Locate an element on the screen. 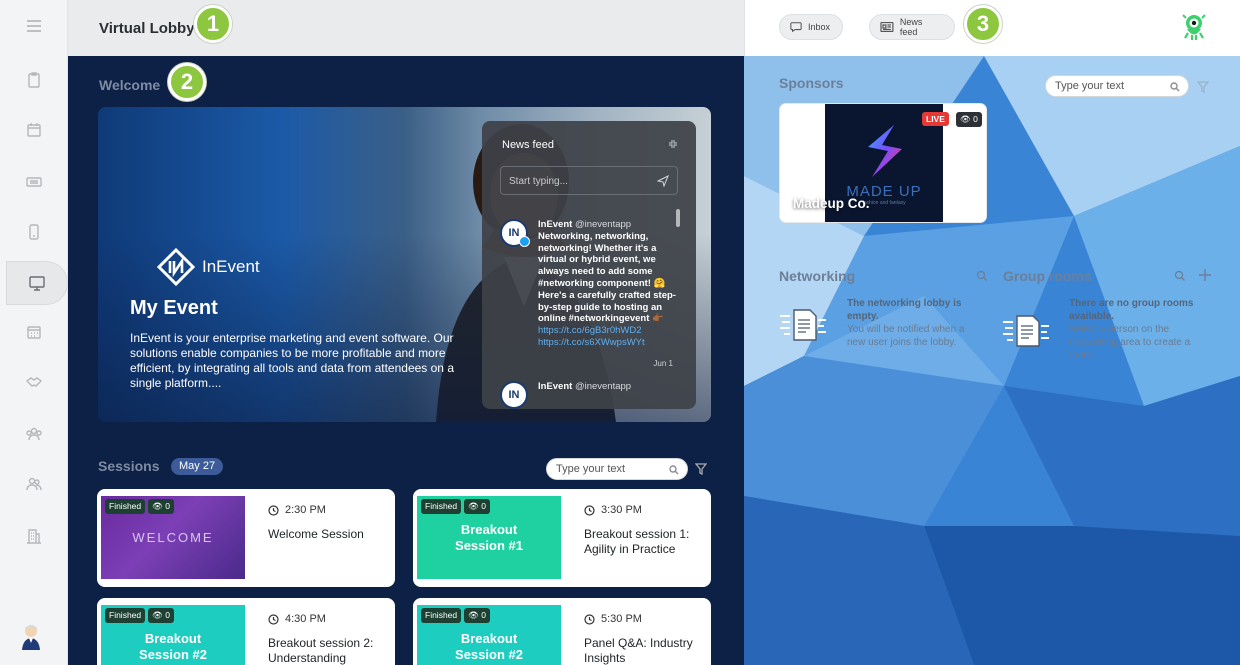 This screenshot has height=665, width=1240. calendar-icon is located at coordinates (34, 130).